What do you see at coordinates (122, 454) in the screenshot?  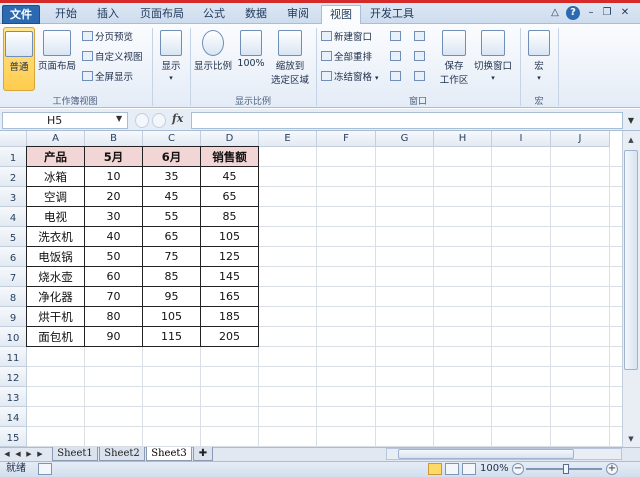 I see `sheet-tab-sheet2: Sheet2` at bounding box center [122, 454].